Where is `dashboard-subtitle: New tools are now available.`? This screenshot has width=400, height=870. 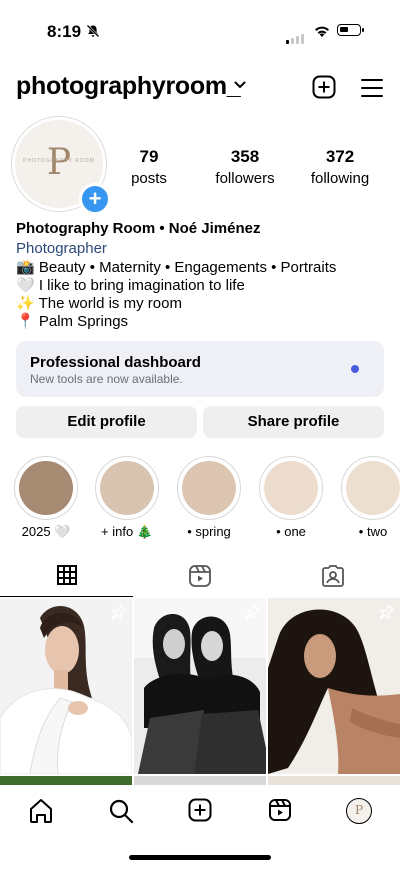
dashboard-subtitle: New tools are now available. is located at coordinates (106, 379).